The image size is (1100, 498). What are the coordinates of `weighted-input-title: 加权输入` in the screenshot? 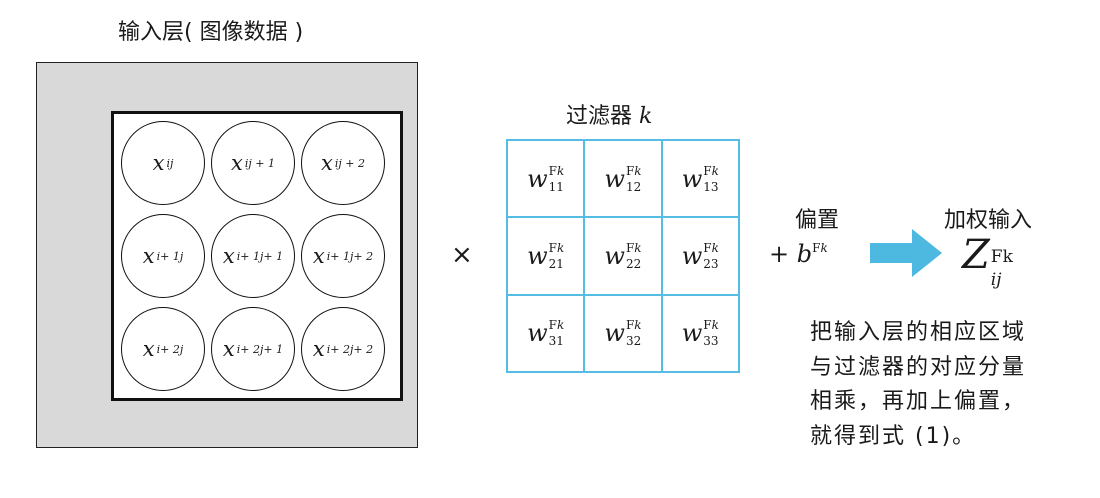 It's located at (988, 220).